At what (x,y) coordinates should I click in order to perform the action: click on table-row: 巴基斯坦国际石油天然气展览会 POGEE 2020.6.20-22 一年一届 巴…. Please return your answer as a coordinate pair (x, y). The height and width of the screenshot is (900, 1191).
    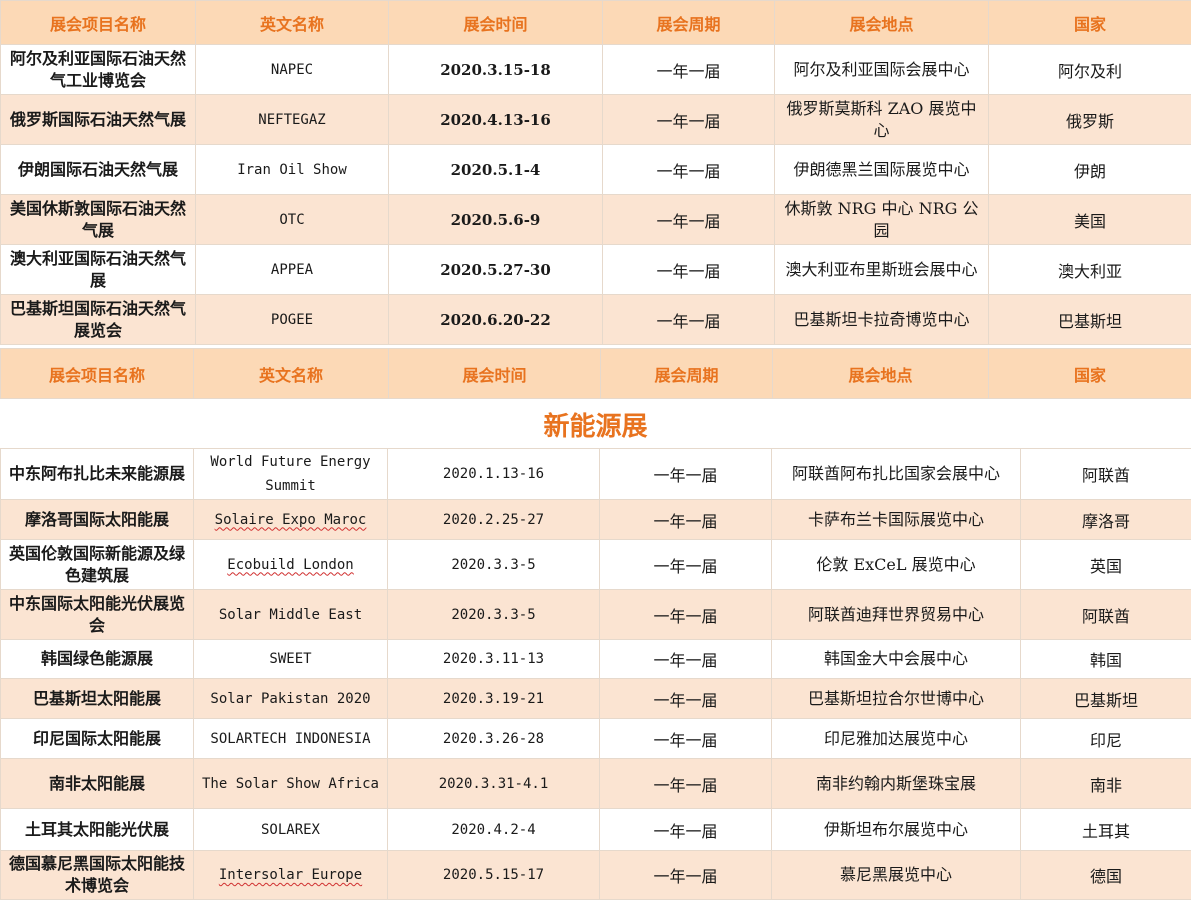
    Looking at the image, I should click on (595, 319).